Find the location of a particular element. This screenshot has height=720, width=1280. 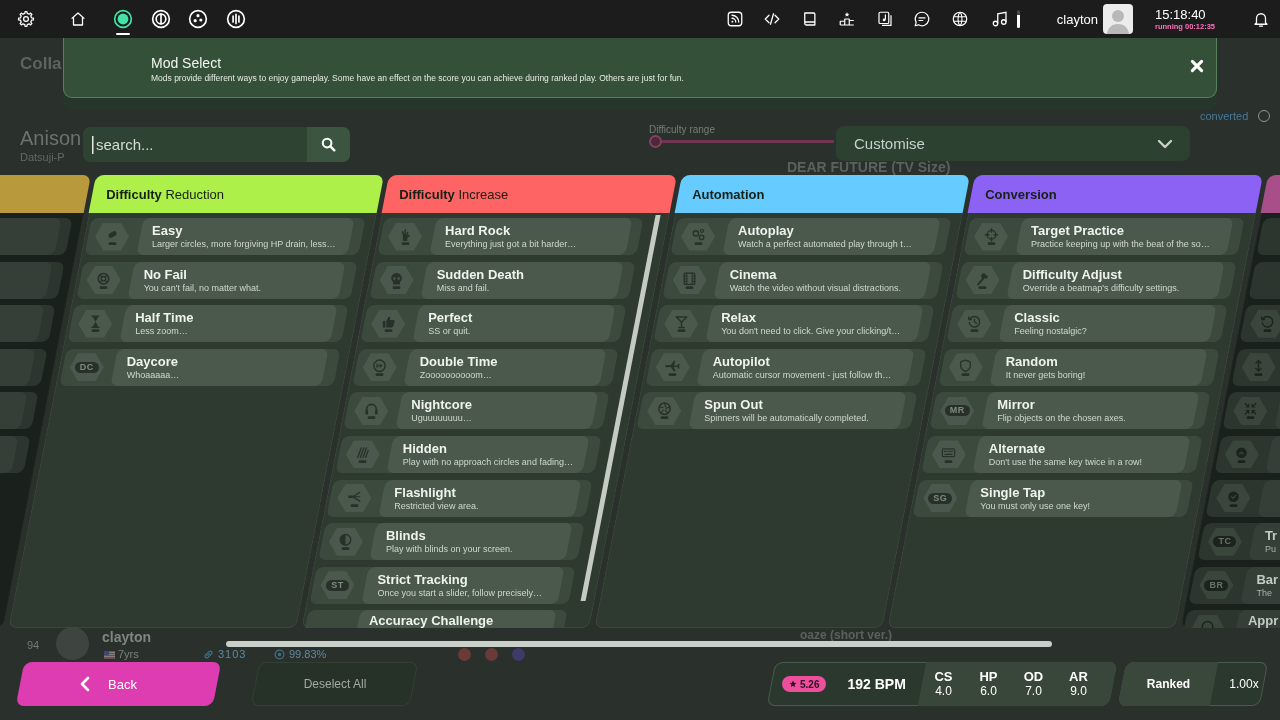

username: clayton is located at coordinates (1077, 19).